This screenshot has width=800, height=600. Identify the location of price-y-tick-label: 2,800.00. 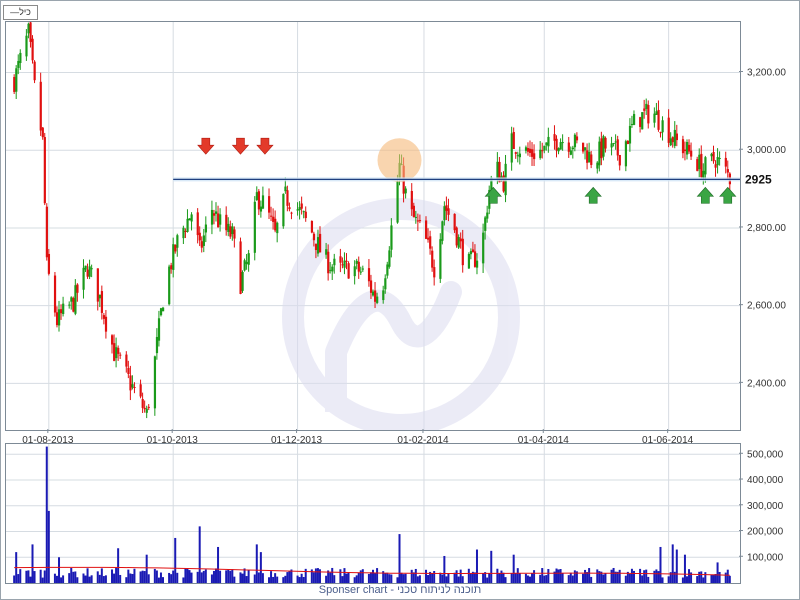
(766, 228).